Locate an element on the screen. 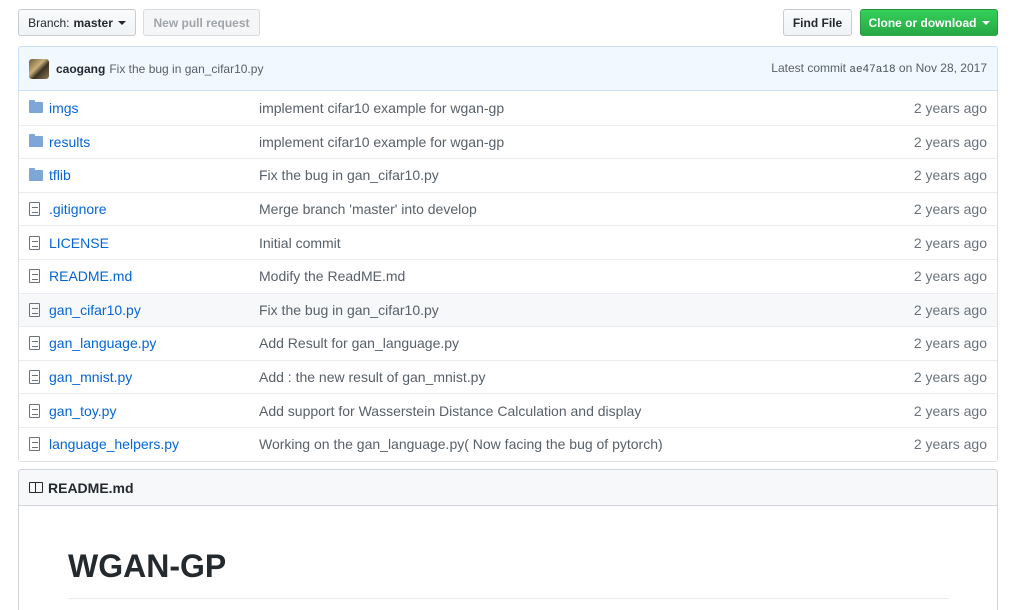 The height and width of the screenshot is (610, 1010). file-name-link: gan_toy.py is located at coordinates (154, 411).